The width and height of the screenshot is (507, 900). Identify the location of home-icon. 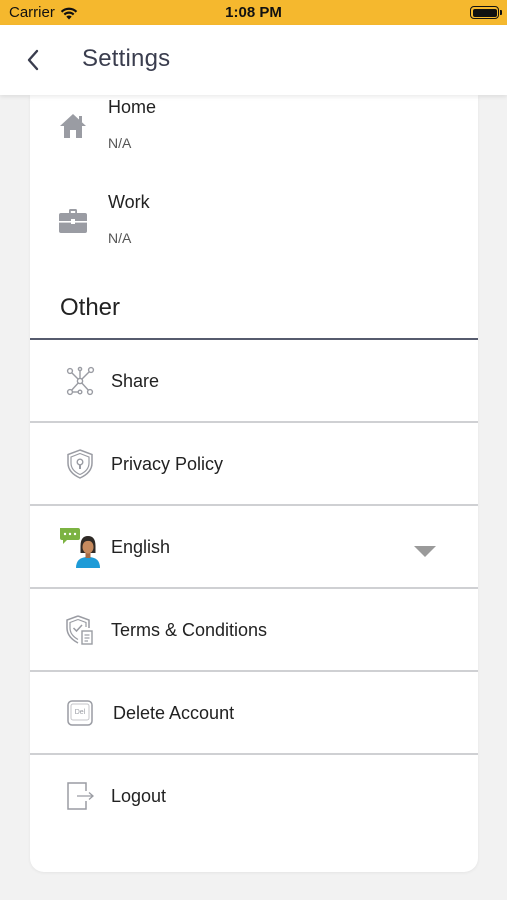
(73, 126).